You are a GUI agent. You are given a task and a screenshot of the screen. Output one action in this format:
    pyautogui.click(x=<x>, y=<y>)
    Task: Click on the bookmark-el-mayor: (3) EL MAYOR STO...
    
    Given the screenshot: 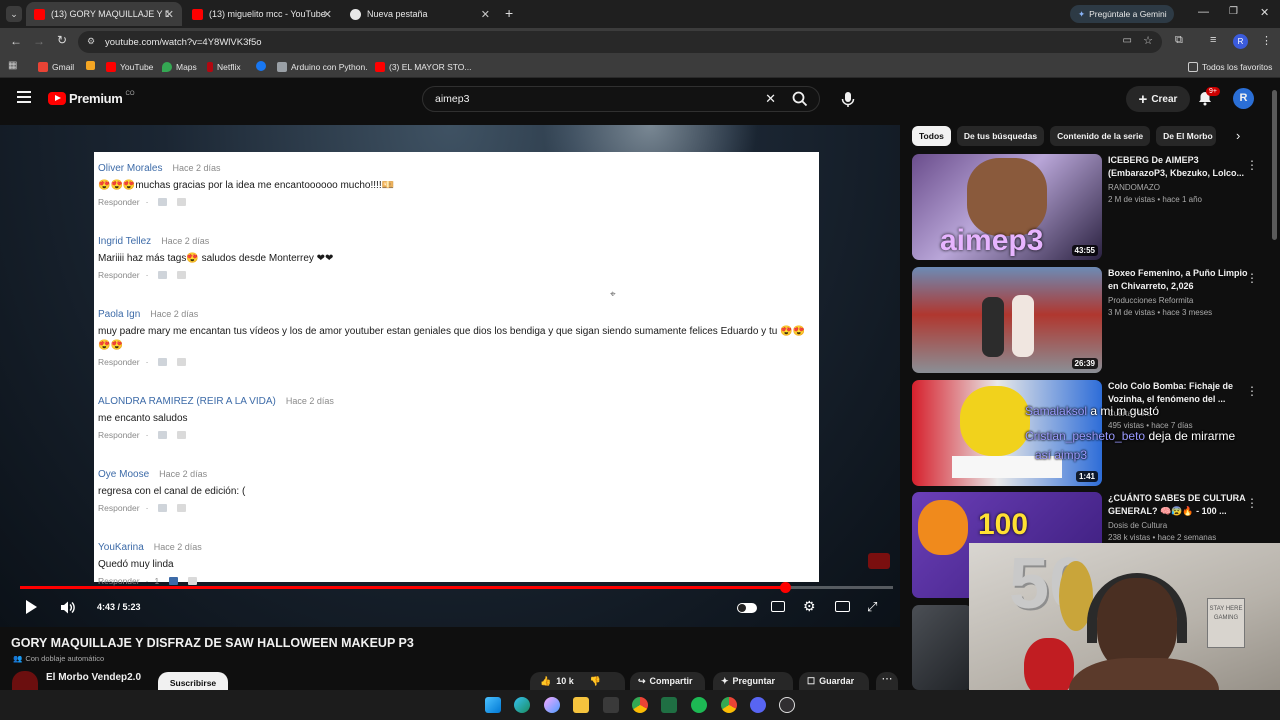 What is the action you would take?
    pyautogui.click(x=423, y=67)
    